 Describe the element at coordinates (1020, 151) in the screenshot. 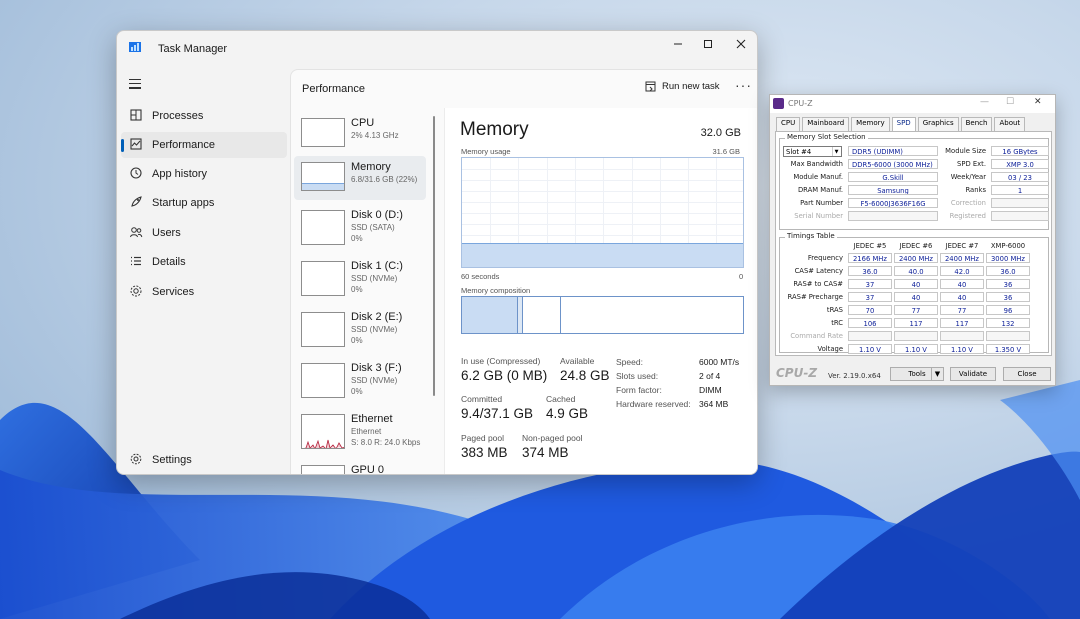

I see `module-size-value: 16 GBytes` at that location.